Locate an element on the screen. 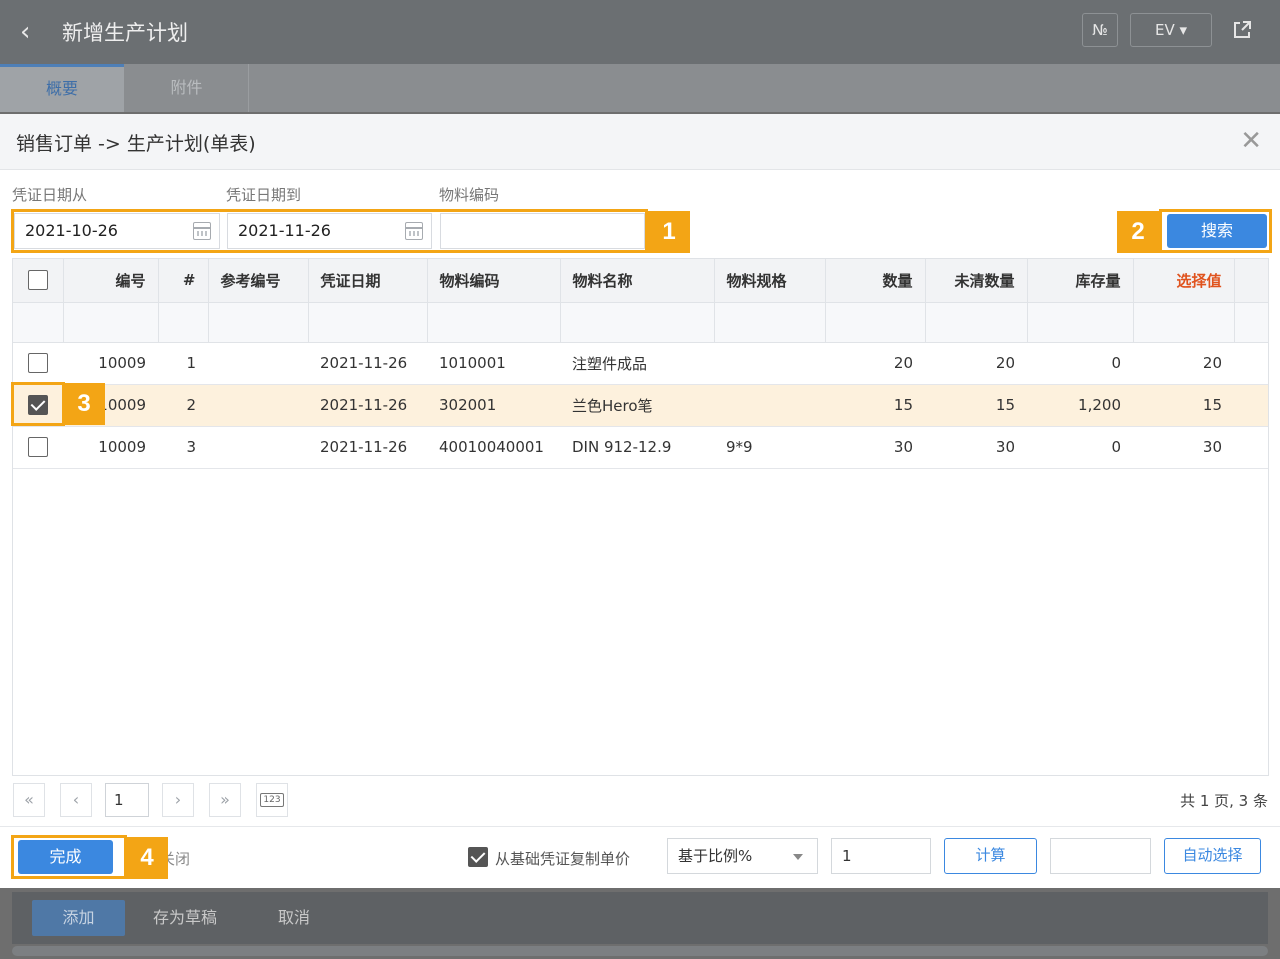 The height and width of the screenshot is (959, 1280). cell-index: 1 is located at coordinates (183, 363).